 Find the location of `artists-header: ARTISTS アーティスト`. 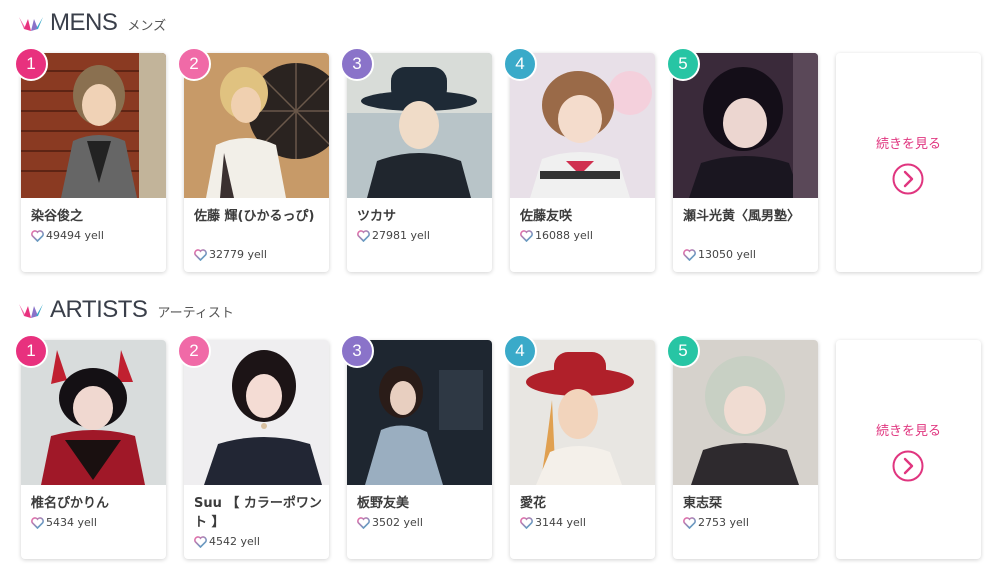

artists-header: ARTISTS アーティスト is located at coordinates (126, 310).